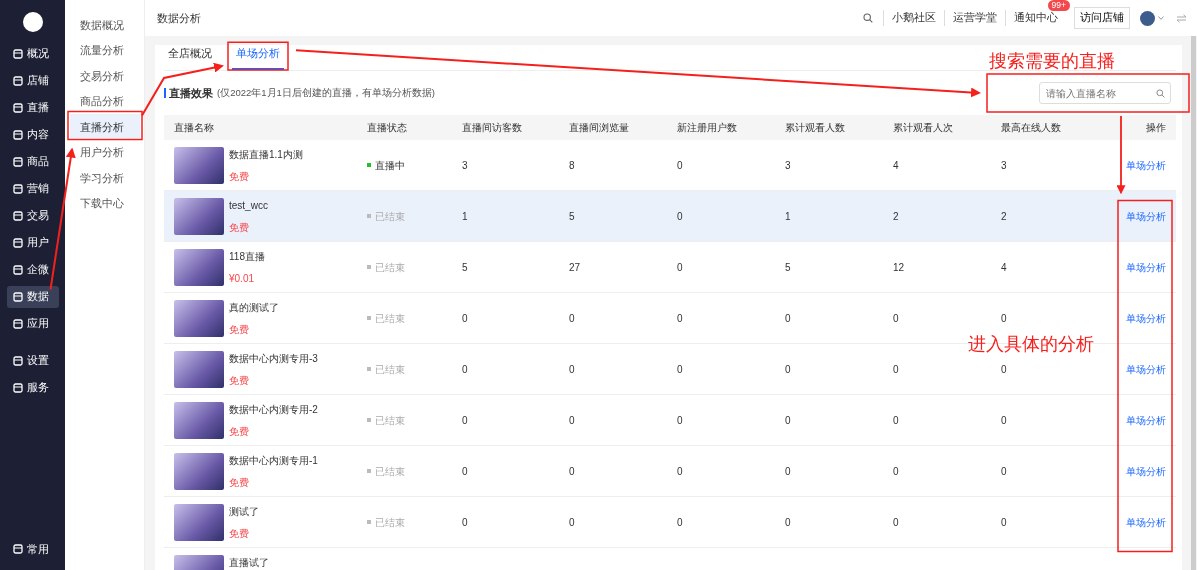 The width and height of the screenshot is (1197, 570). I want to click on submenu-item: 商品分析, so click(105, 100).